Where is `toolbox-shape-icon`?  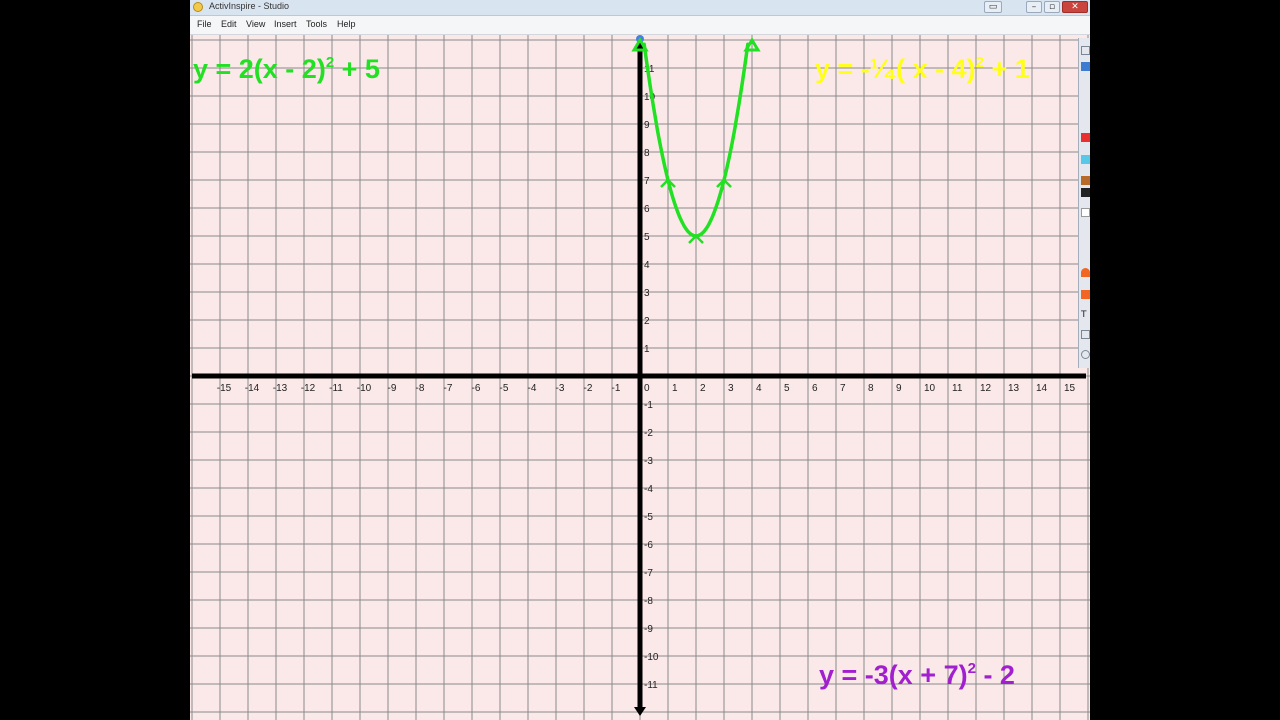
toolbox-shape-icon is located at coordinates (1085, 334).